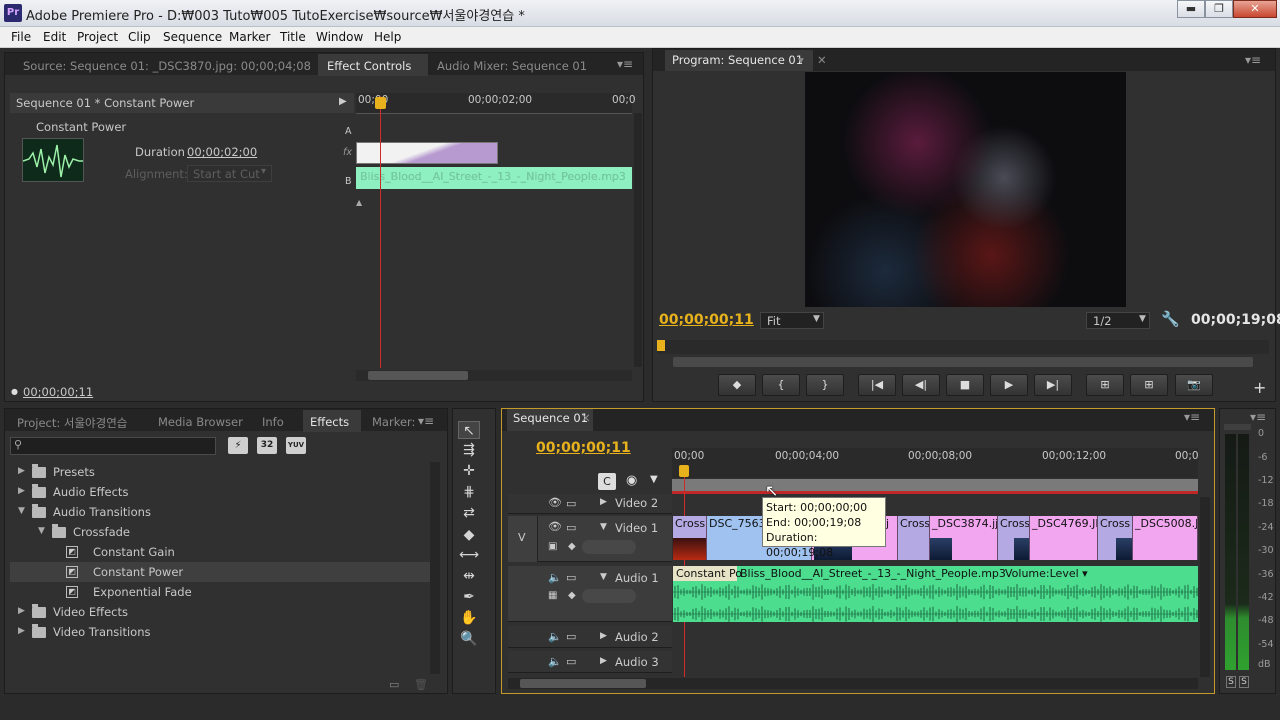 This screenshot has height=720, width=1280. I want to click on meter-panel-menu-icon: ▾≡, so click(1258, 417).